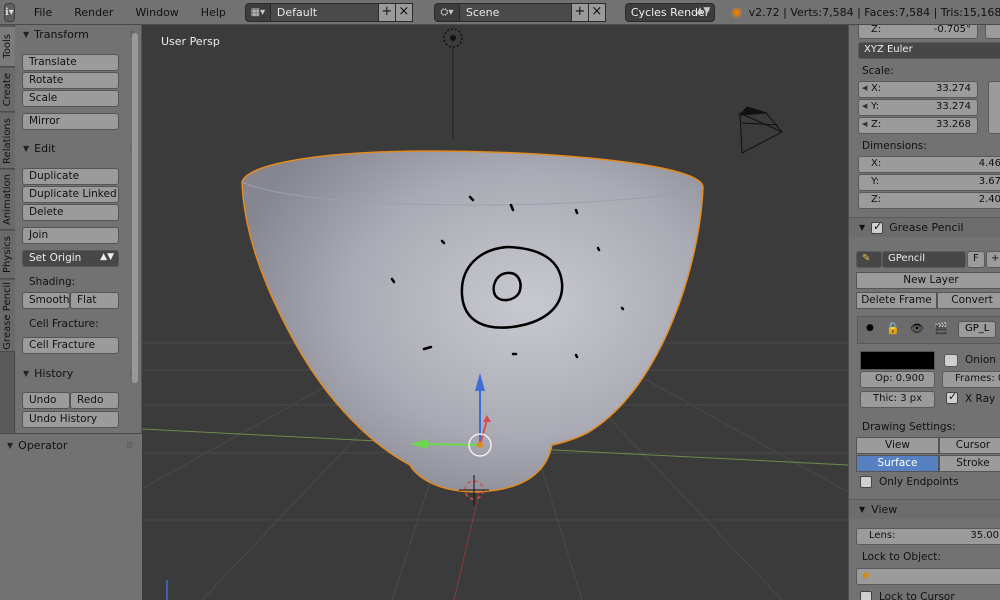 This screenshot has width=1000, height=600. Describe the element at coordinates (453, 38) in the screenshot. I see `lamp-icon` at that location.